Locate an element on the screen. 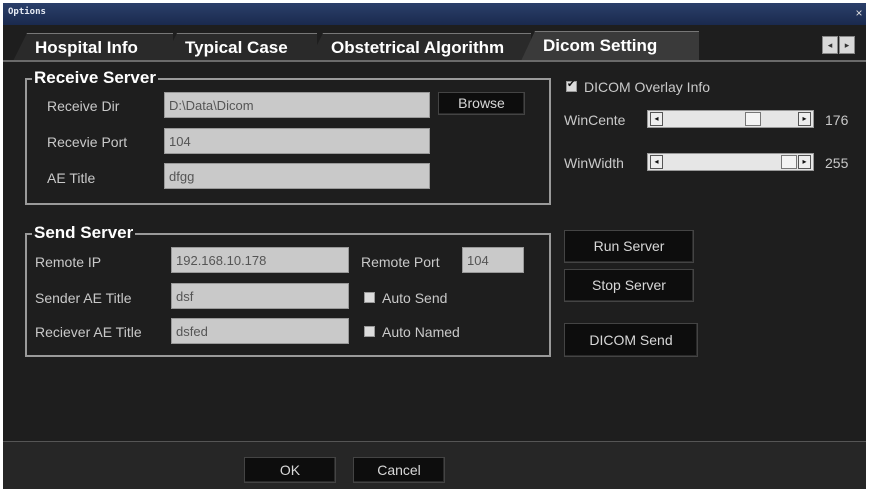 The image size is (869, 491). win-width-label: WinWidth is located at coordinates (594, 163).